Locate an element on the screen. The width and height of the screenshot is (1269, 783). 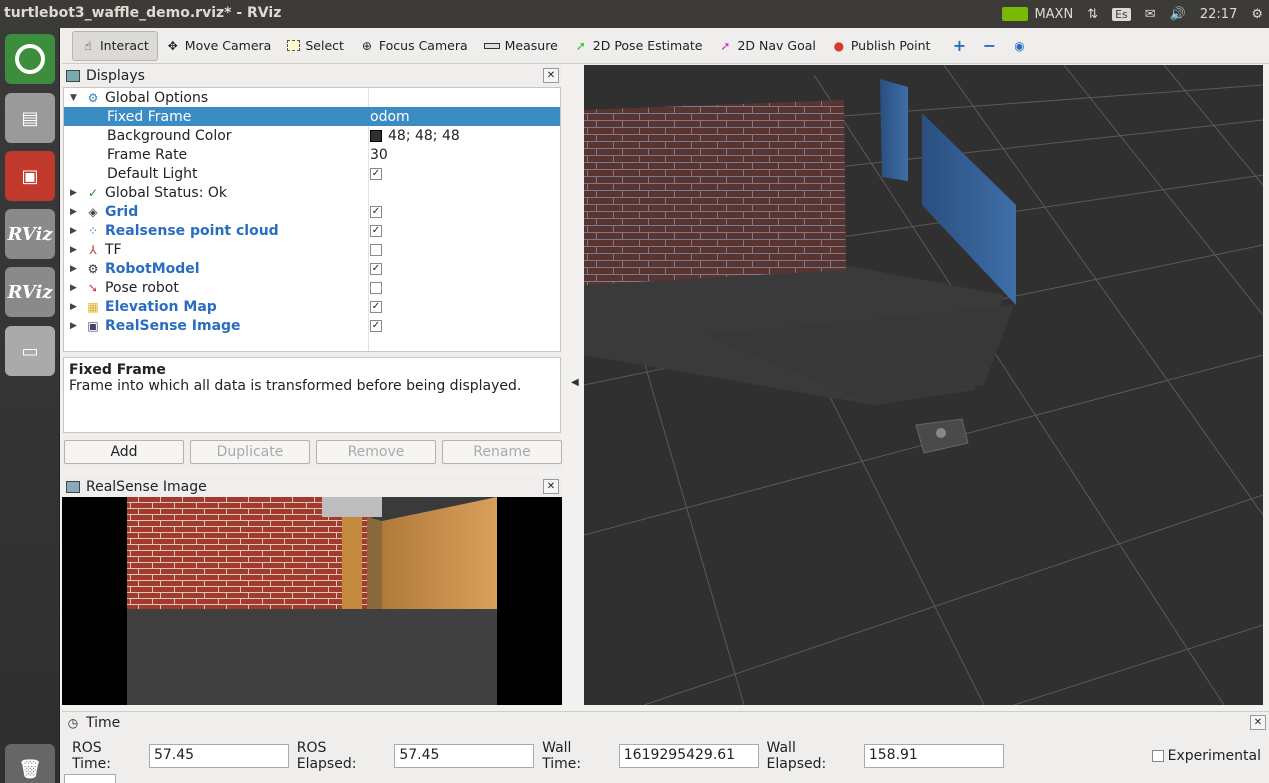
window-title: turtlebot3_waffle_demo.rviz* - RViz is located at coordinates (143, 13).